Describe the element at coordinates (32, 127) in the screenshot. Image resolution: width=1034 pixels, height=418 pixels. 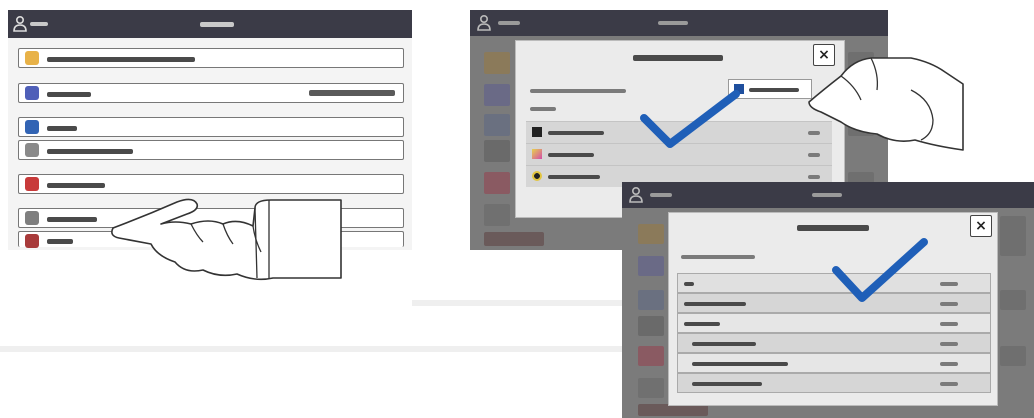
I see `app-icon-blue-square` at that location.